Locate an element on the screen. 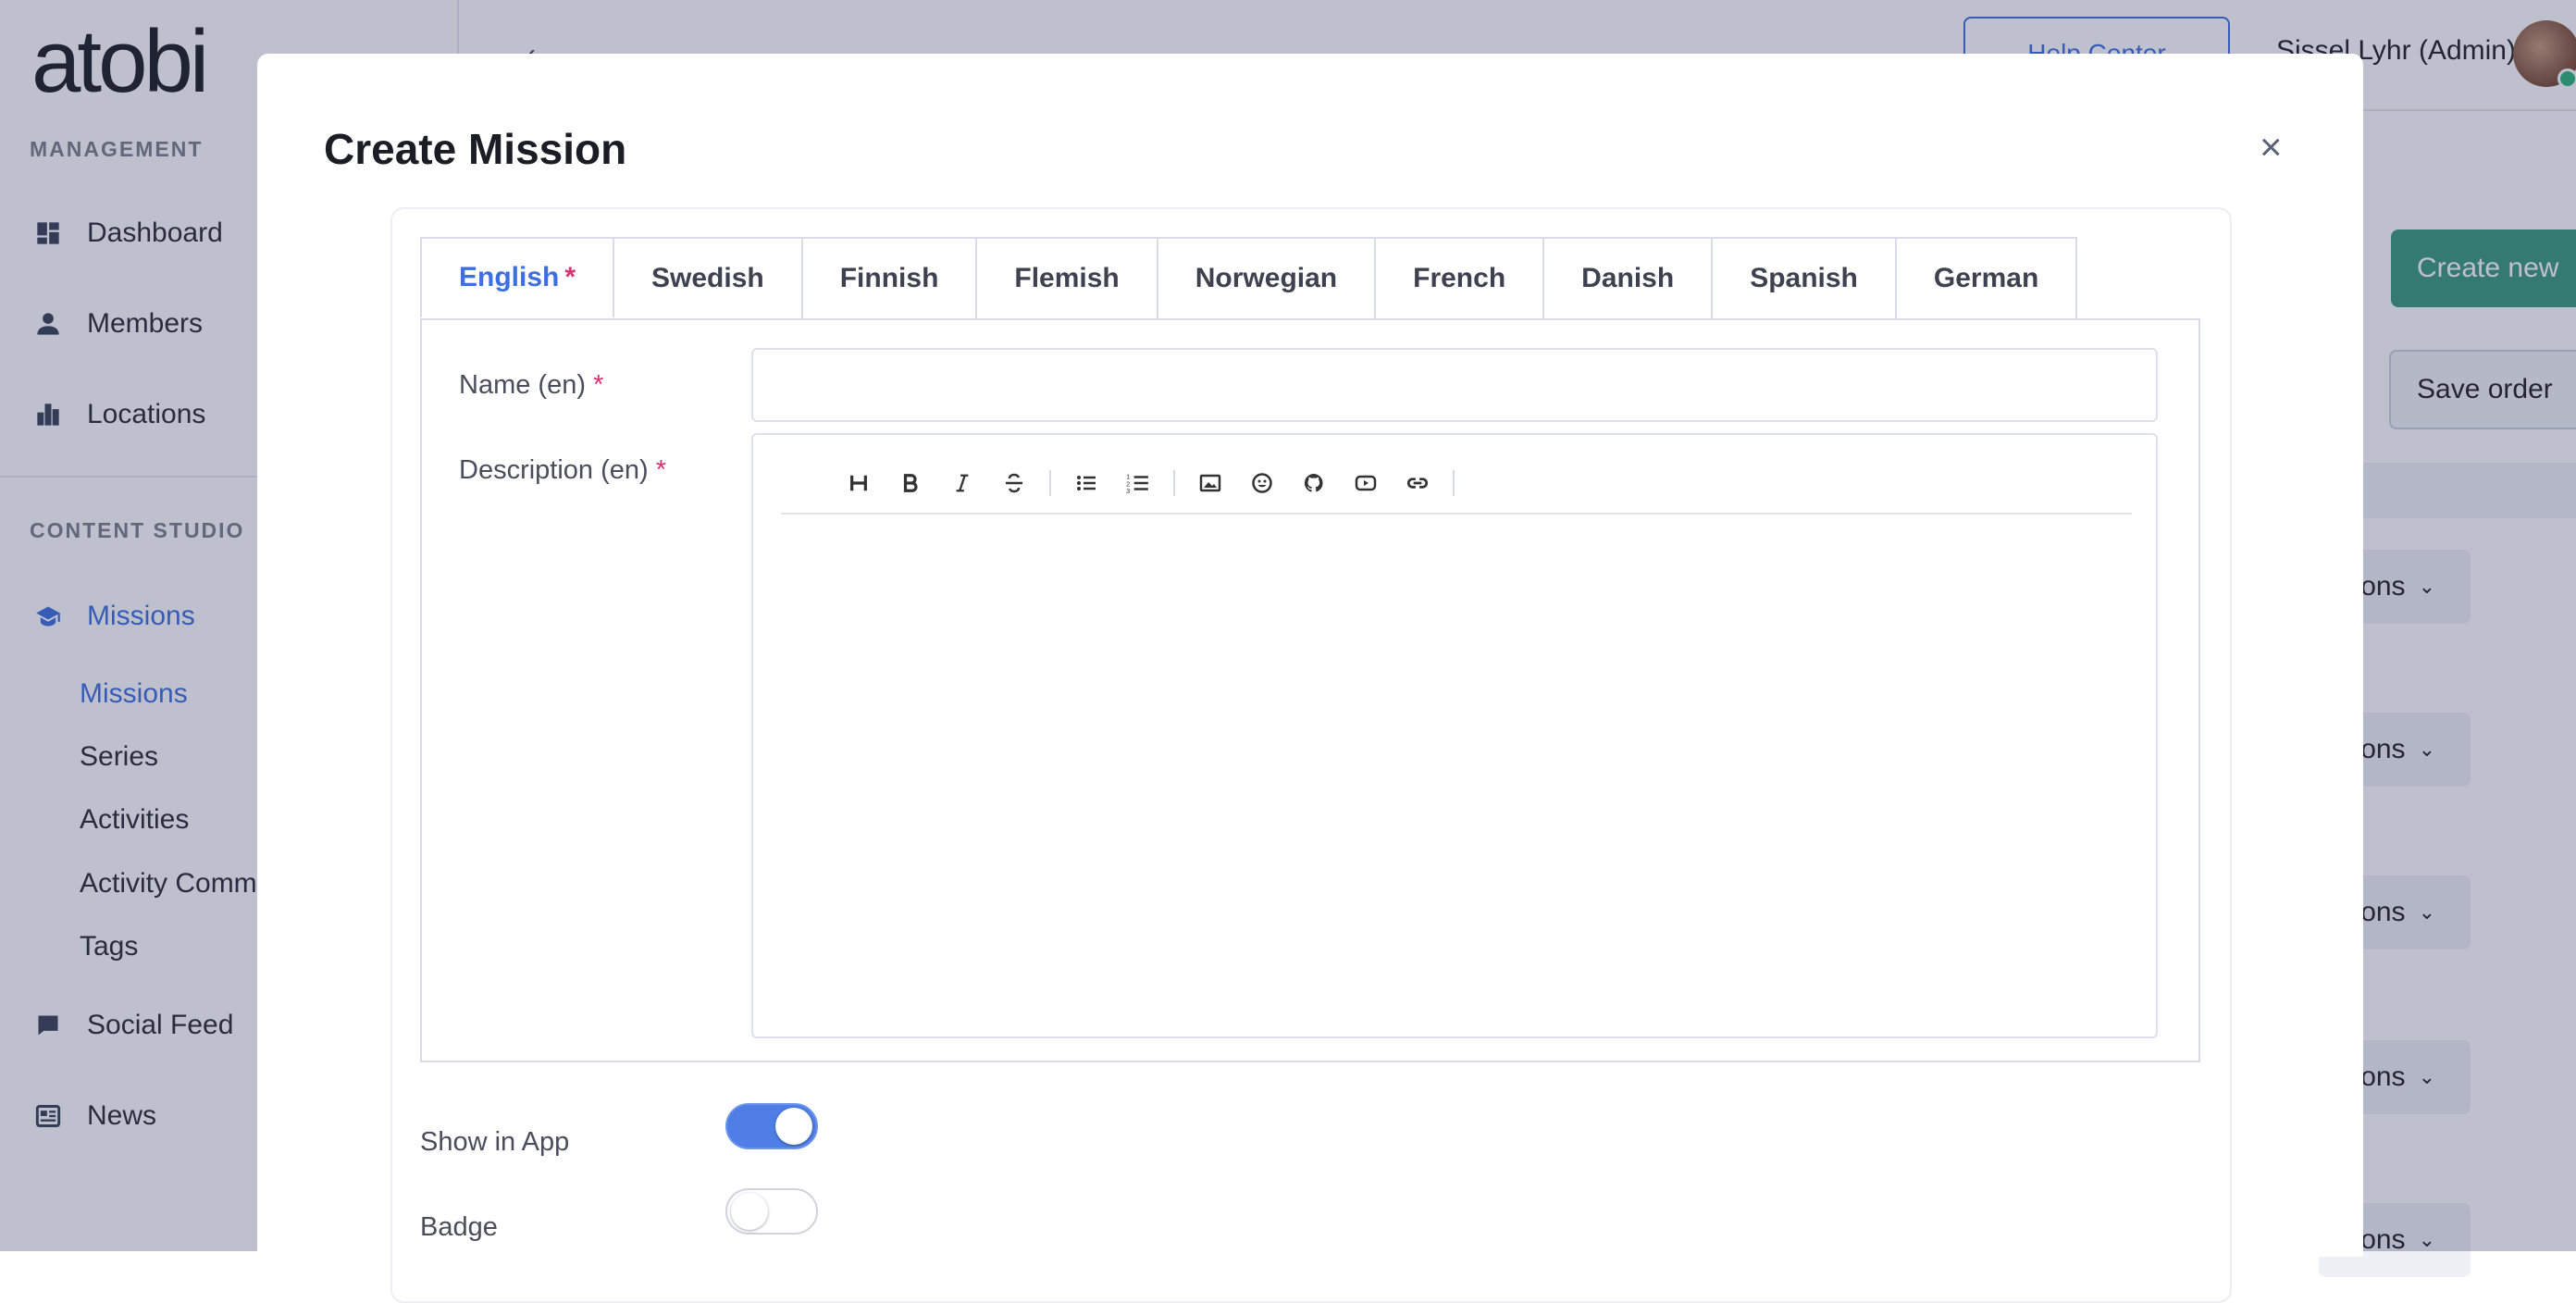 The width and height of the screenshot is (2576, 1303). tab-french: French is located at coordinates (1459, 277).